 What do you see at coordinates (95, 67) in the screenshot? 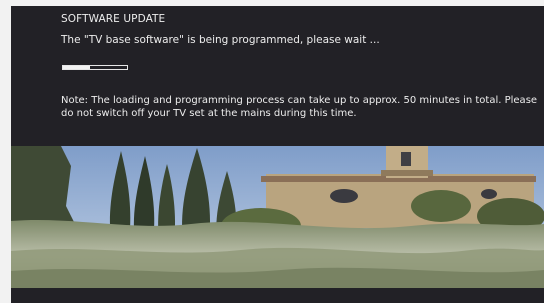
I see `update-progress-bar` at bounding box center [95, 67].